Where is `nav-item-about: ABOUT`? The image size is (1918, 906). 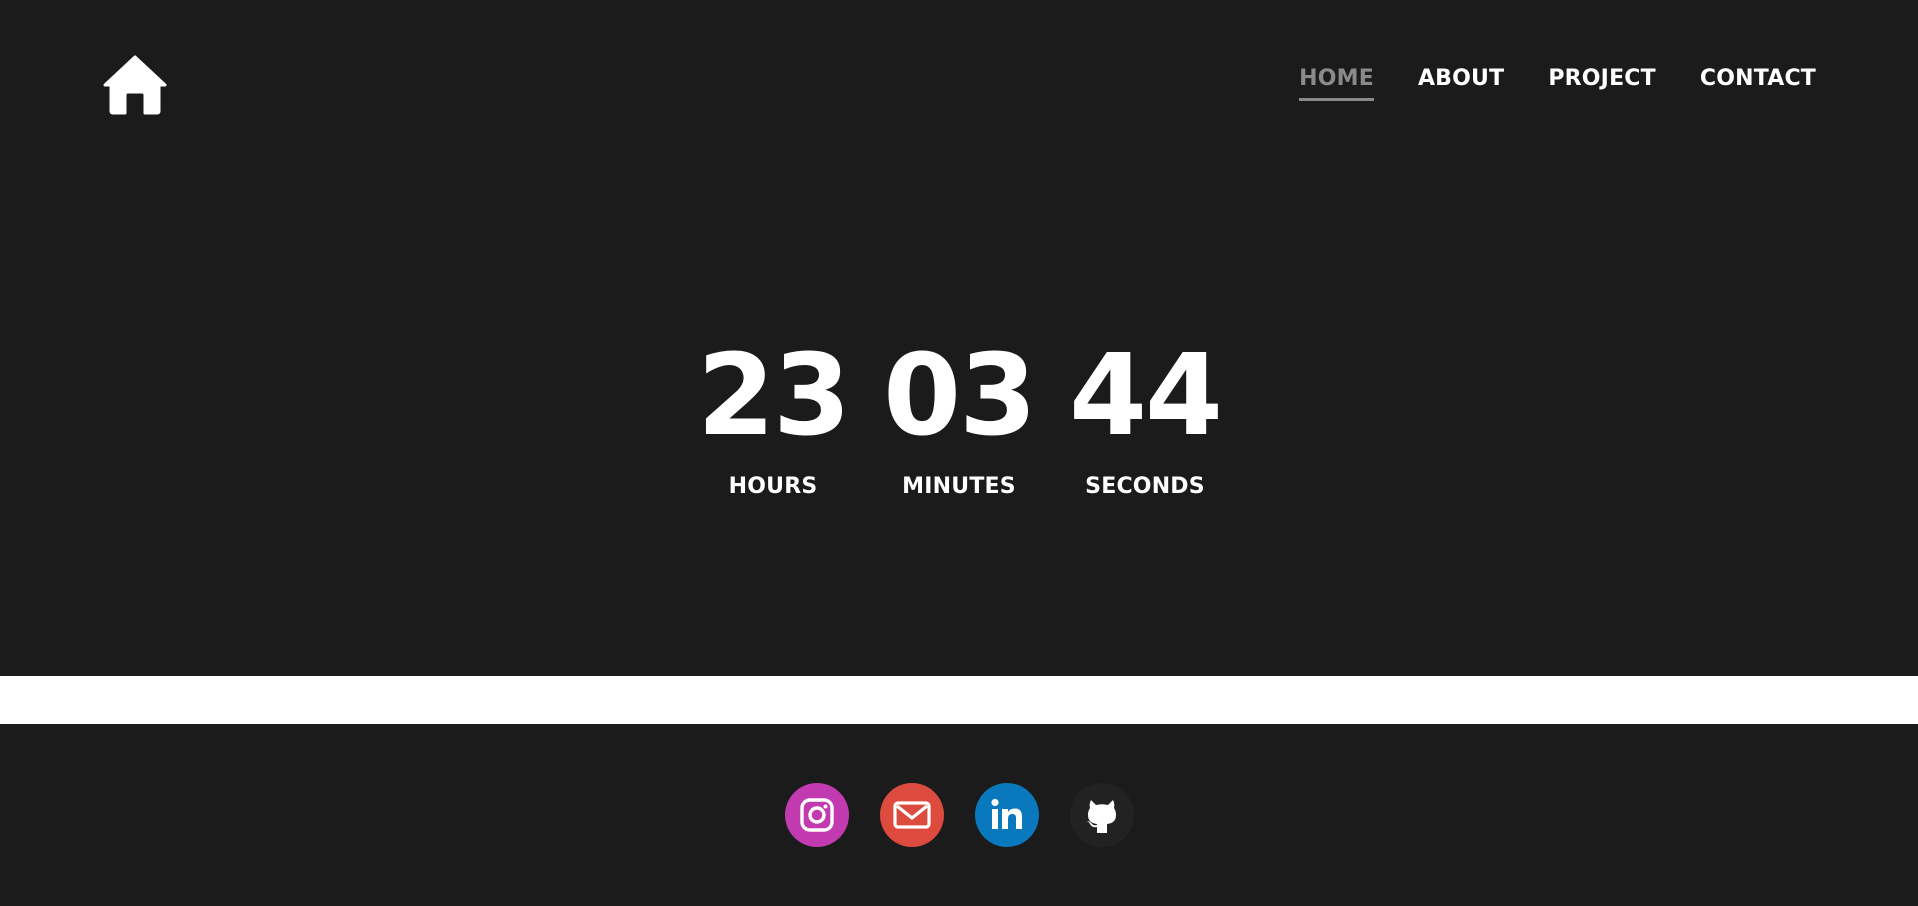
nav-item-about: ABOUT is located at coordinates (1461, 84).